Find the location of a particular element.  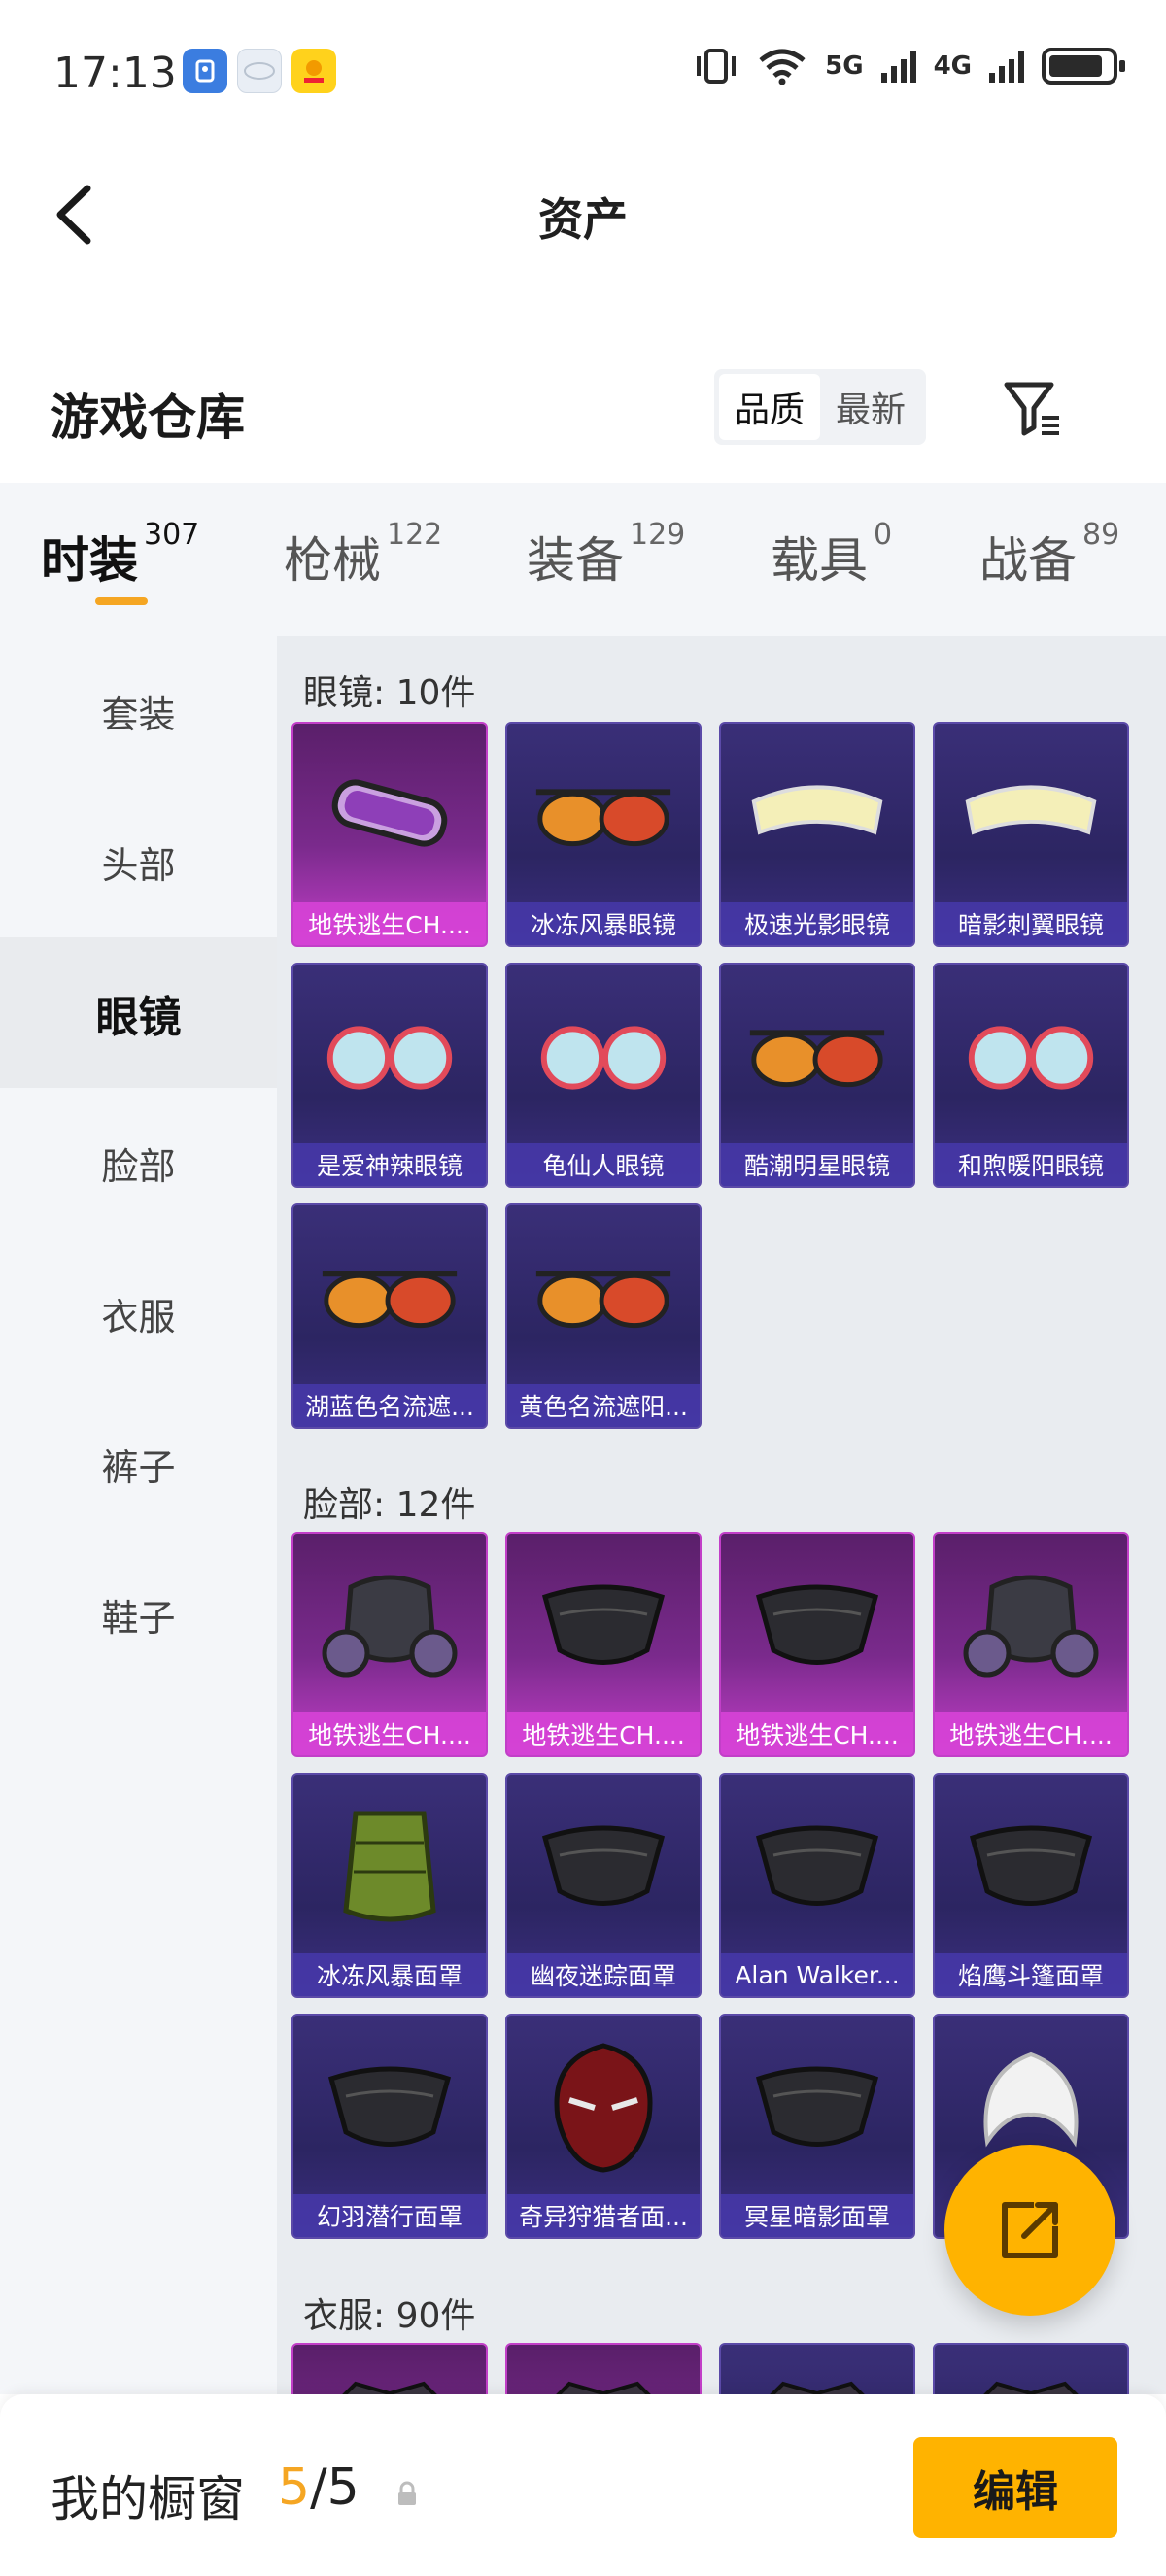

lock-icon is located at coordinates (407, 2493).